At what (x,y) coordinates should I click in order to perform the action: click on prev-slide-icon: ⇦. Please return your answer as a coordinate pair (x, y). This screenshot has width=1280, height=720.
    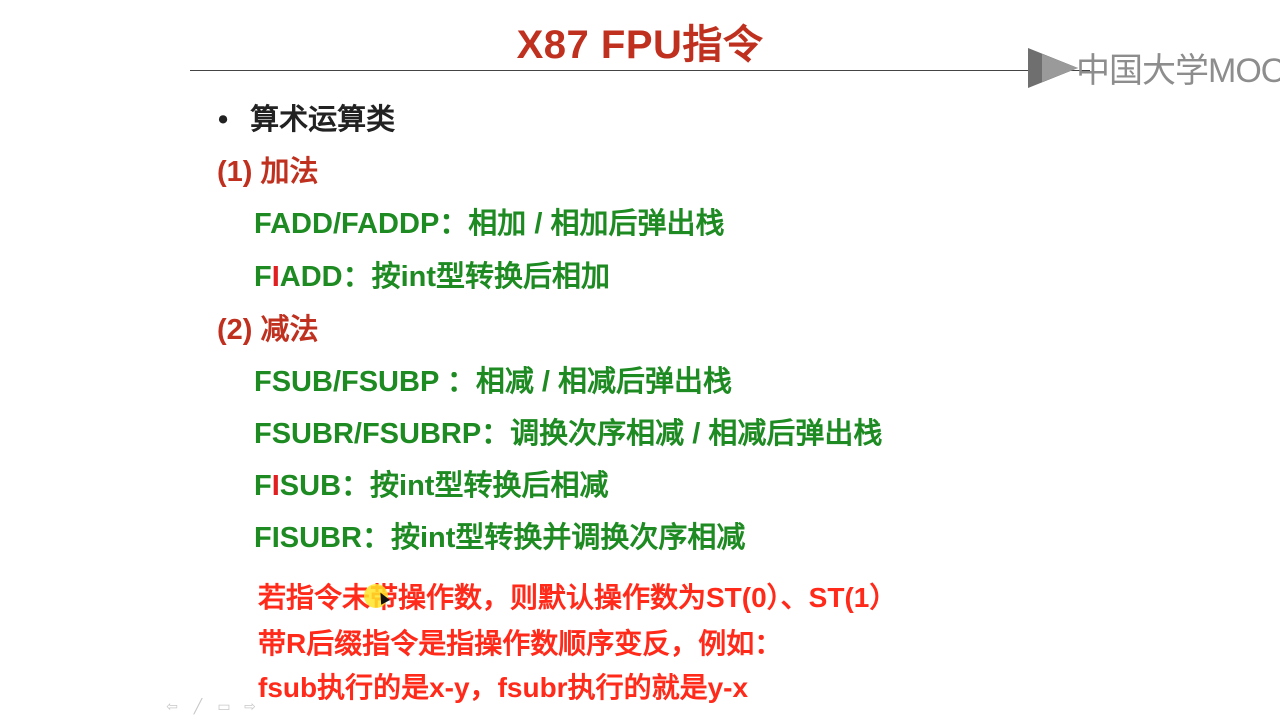
    Looking at the image, I should click on (172, 706).